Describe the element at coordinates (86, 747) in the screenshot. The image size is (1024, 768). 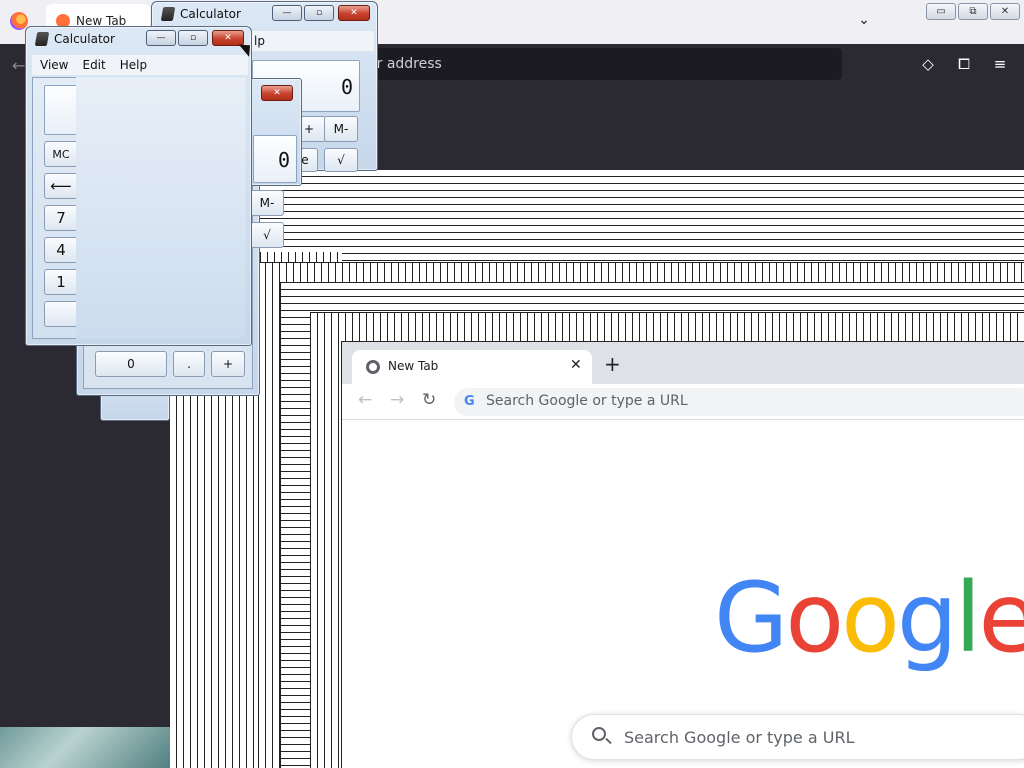
I see `desktop-wallpaper` at that location.